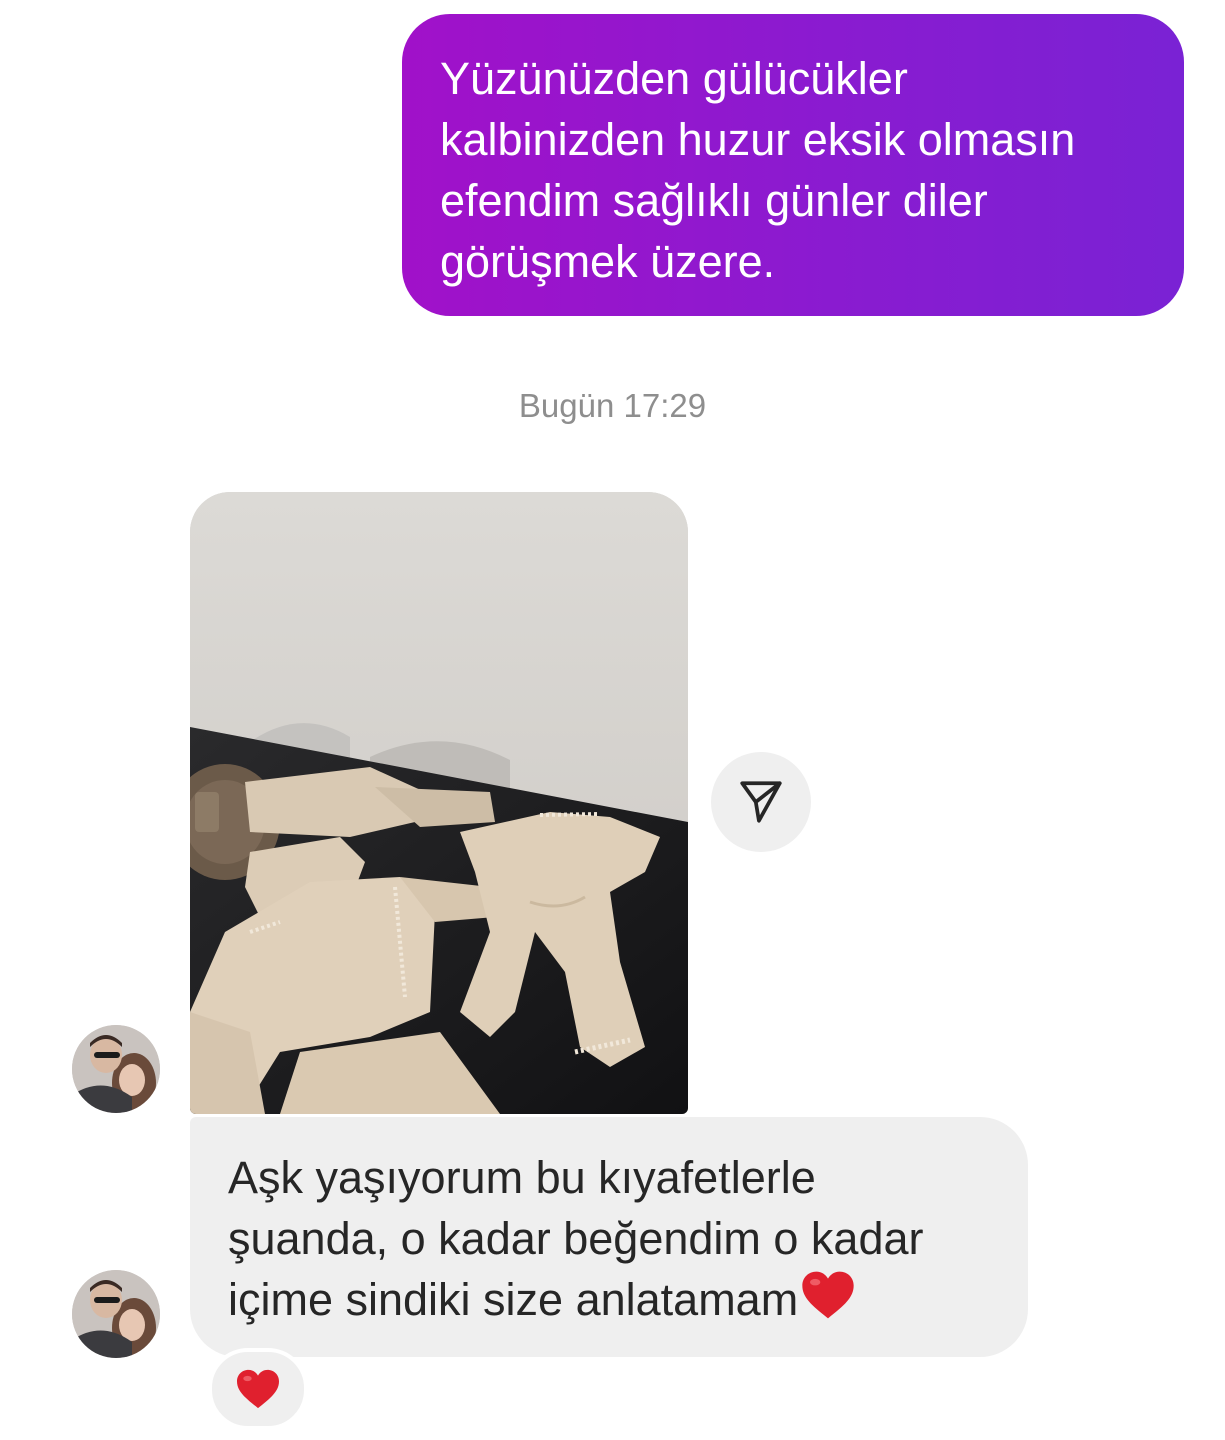 This screenshot has width=1225, height=1440. I want to click on share-button, so click(761, 802).